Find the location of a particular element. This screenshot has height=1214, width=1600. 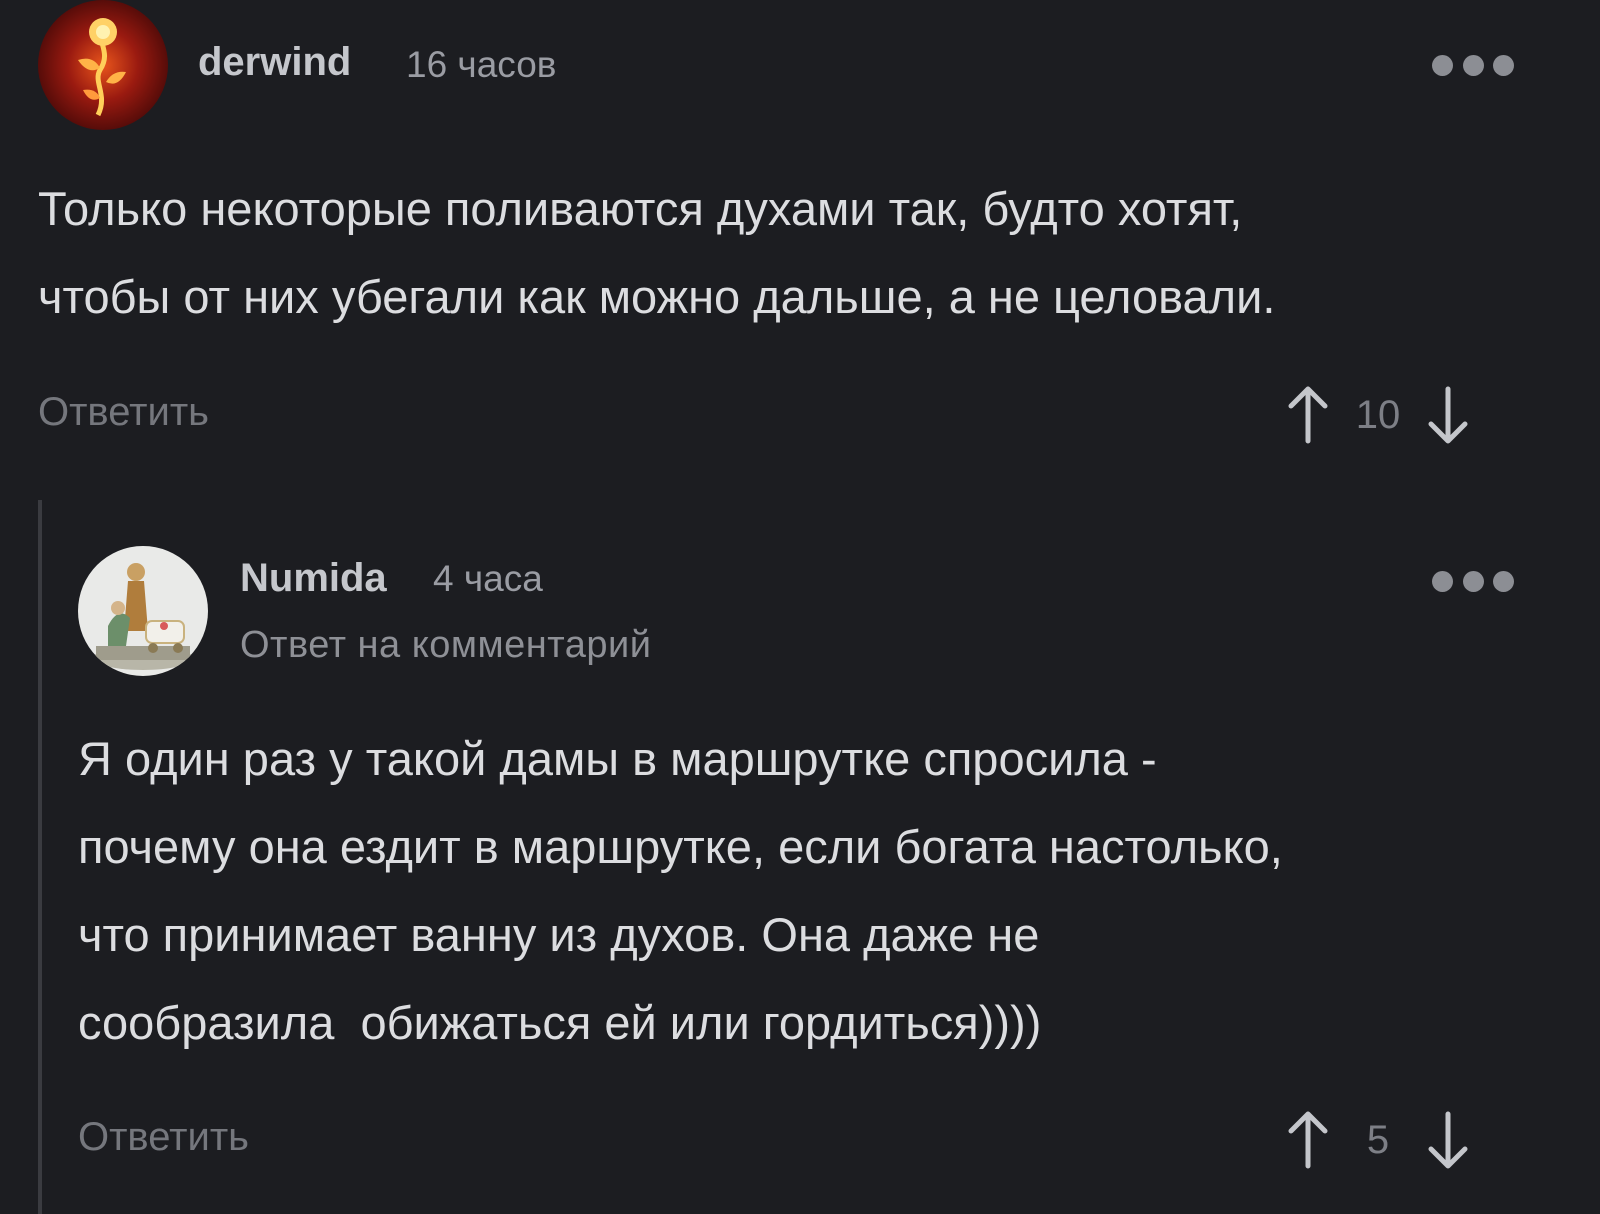

rating-count: 5 is located at coordinates (1378, 1139).